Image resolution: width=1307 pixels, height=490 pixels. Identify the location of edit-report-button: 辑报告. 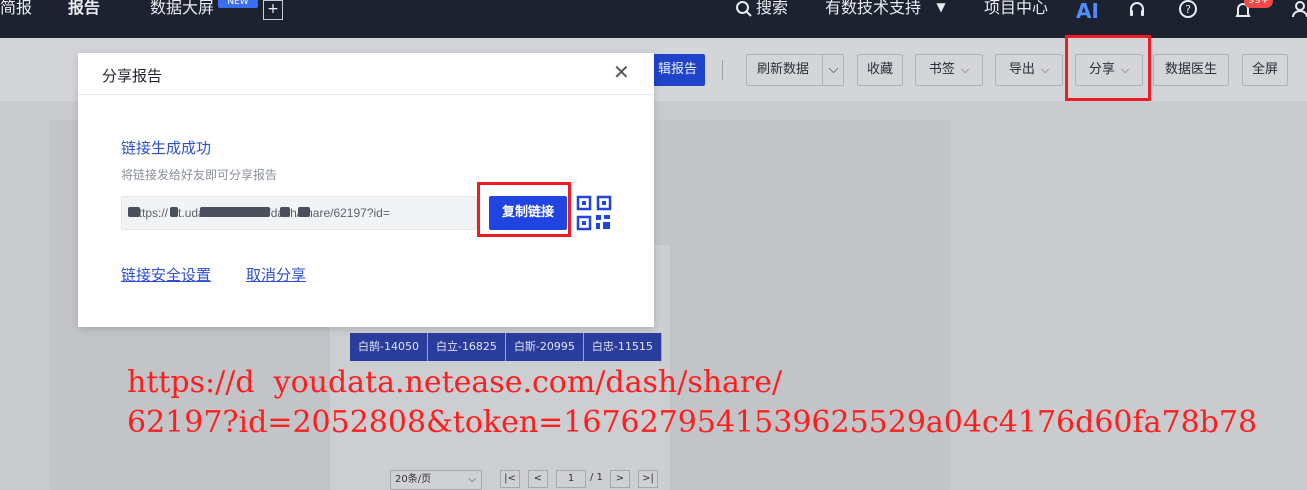
(677, 70).